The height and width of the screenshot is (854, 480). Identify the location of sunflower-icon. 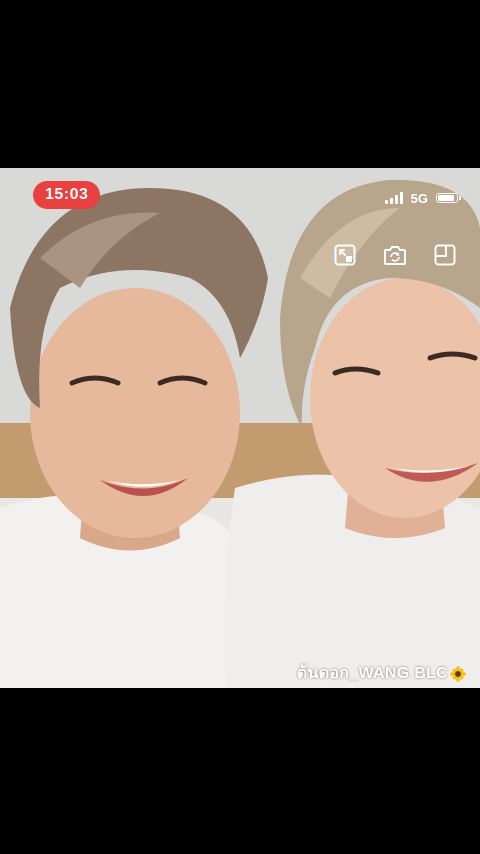
(458, 673).